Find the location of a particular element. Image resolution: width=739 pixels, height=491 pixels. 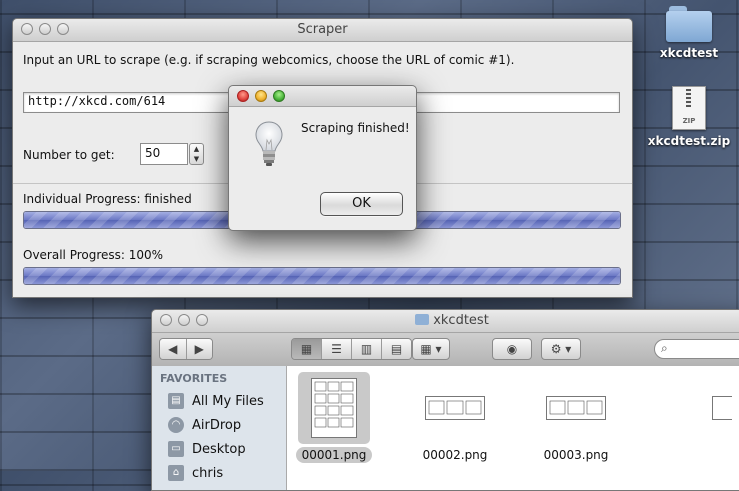

file-item: 00002.png is located at coordinates (455, 417).